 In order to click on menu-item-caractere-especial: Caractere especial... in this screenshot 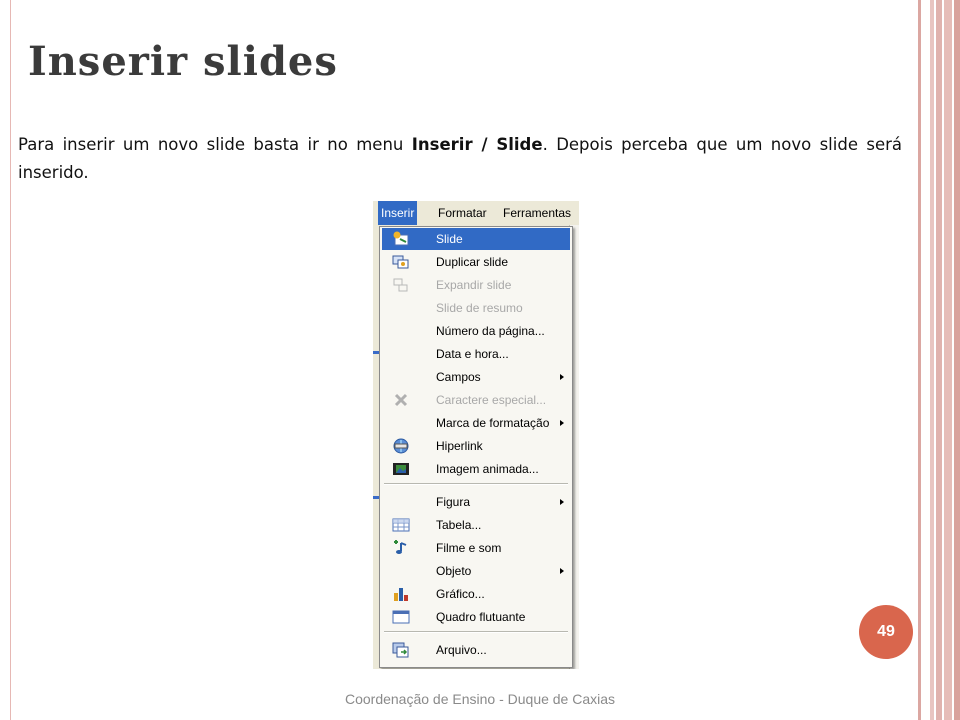, I will do `click(476, 400)`.